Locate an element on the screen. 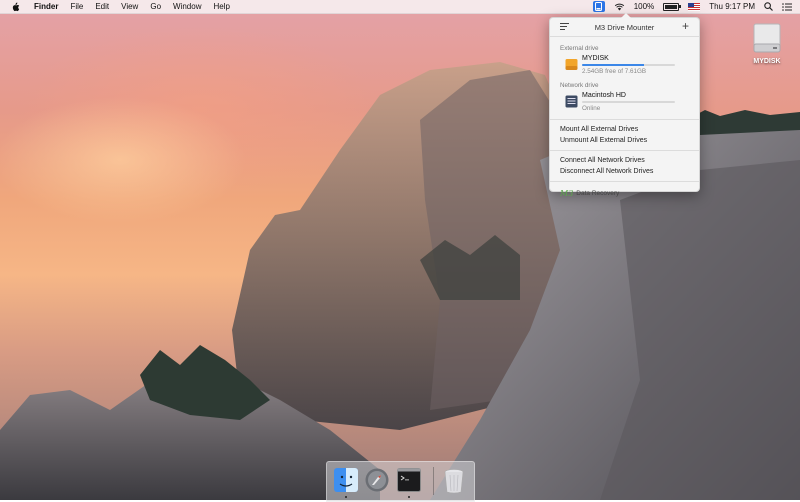  dock is located at coordinates (400, 481).